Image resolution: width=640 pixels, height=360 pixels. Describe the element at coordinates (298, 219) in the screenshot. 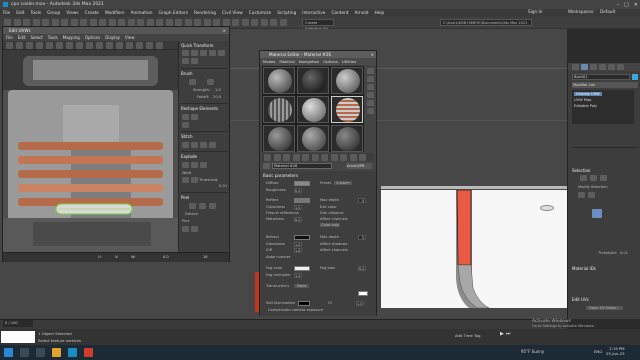

I see `metalness-value: 0.0` at that location.